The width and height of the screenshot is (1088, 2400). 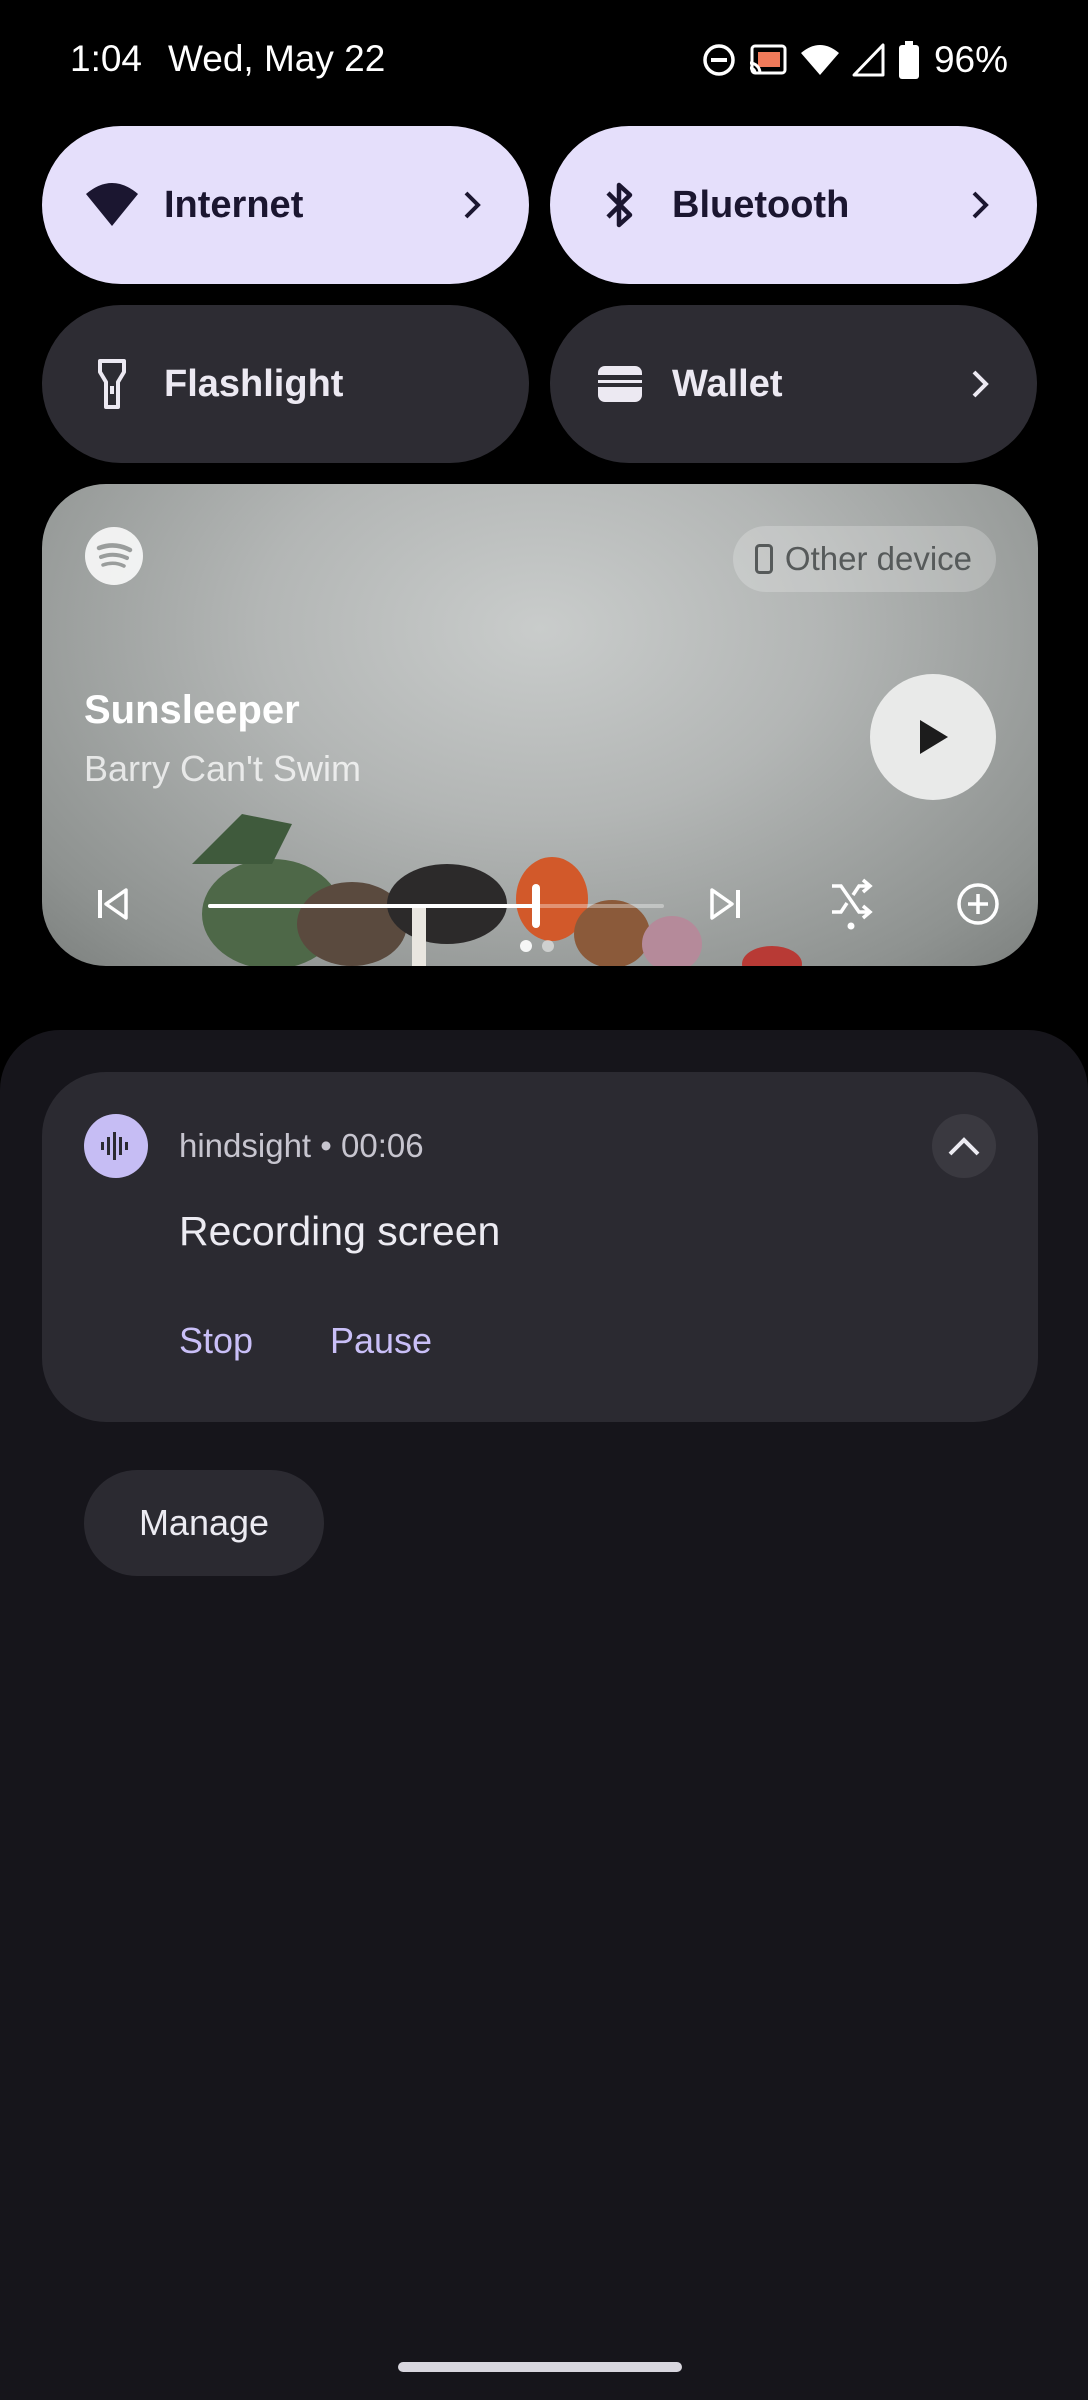 What do you see at coordinates (234, 204) in the screenshot?
I see `tile-internet-label: Internet` at bounding box center [234, 204].